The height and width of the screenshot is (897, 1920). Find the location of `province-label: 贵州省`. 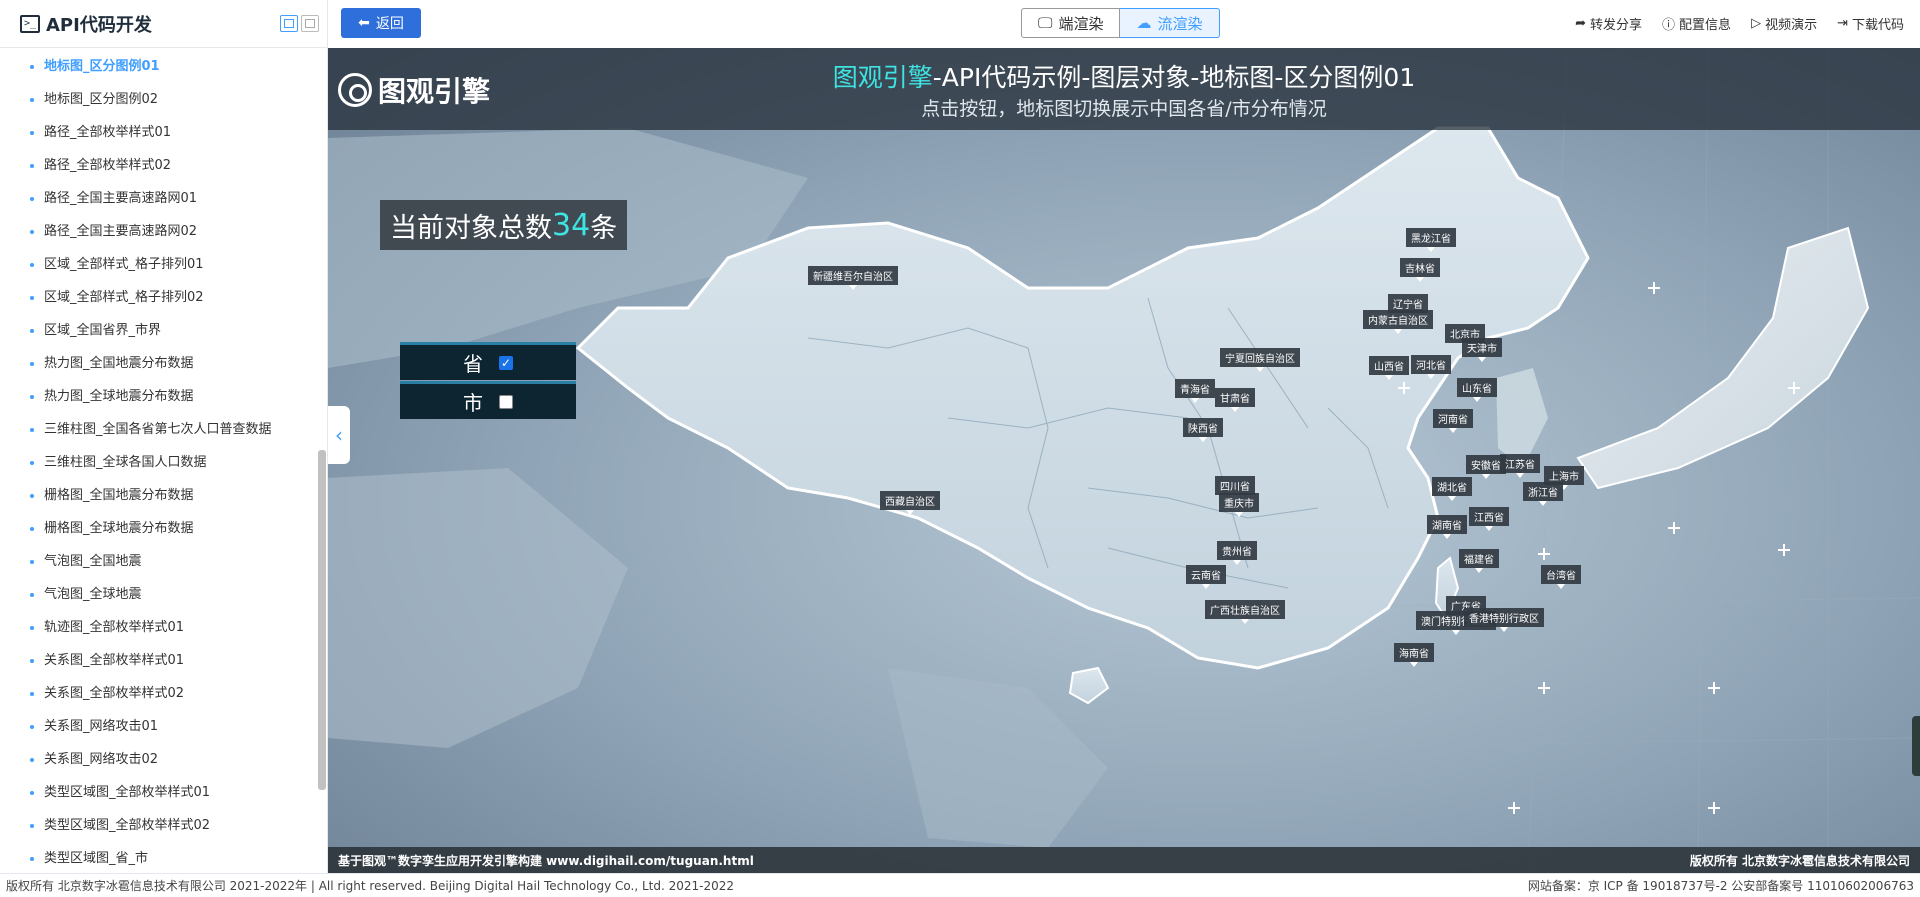

province-label: 贵州省 is located at coordinates (1237, 553).